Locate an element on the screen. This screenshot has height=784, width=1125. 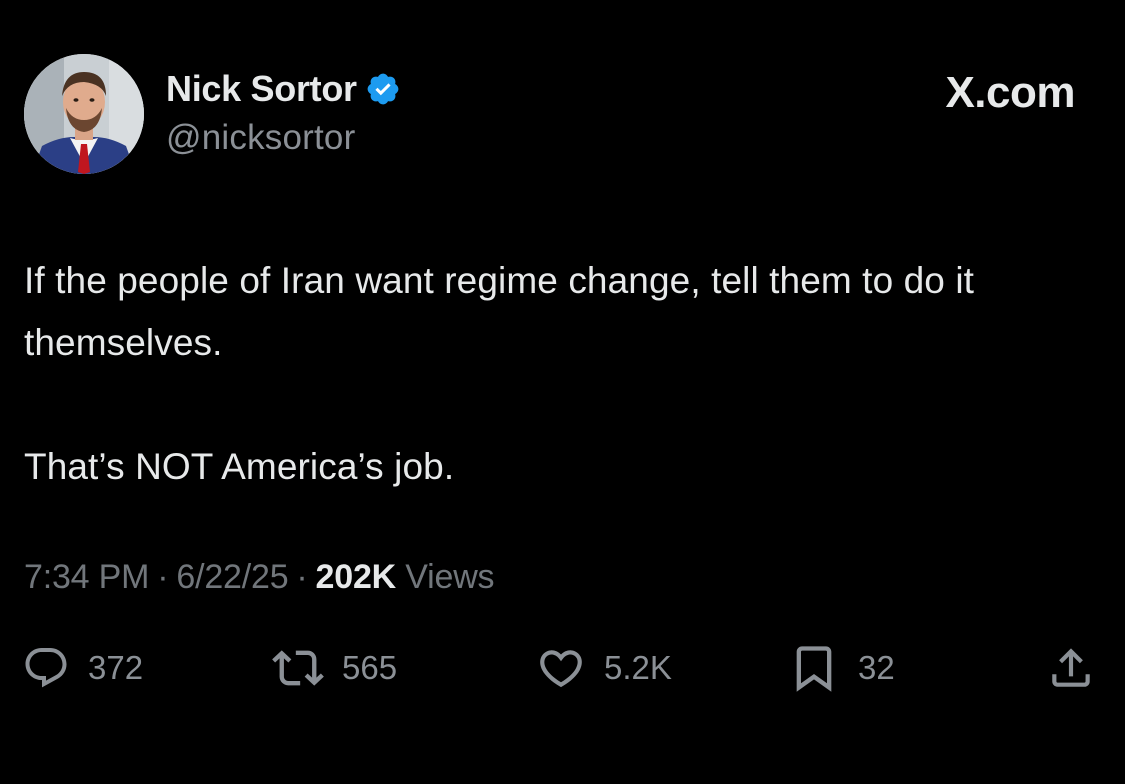
like-icon is located at coordinates (561, 669).